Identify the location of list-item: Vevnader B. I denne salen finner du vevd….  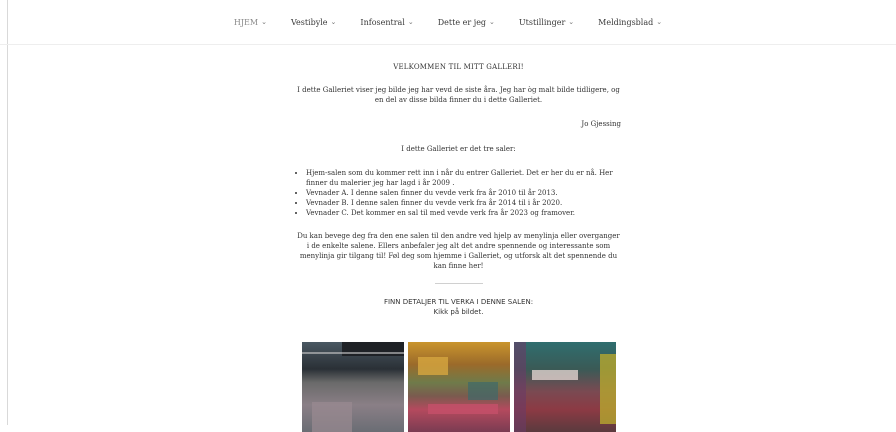
(463, 203).